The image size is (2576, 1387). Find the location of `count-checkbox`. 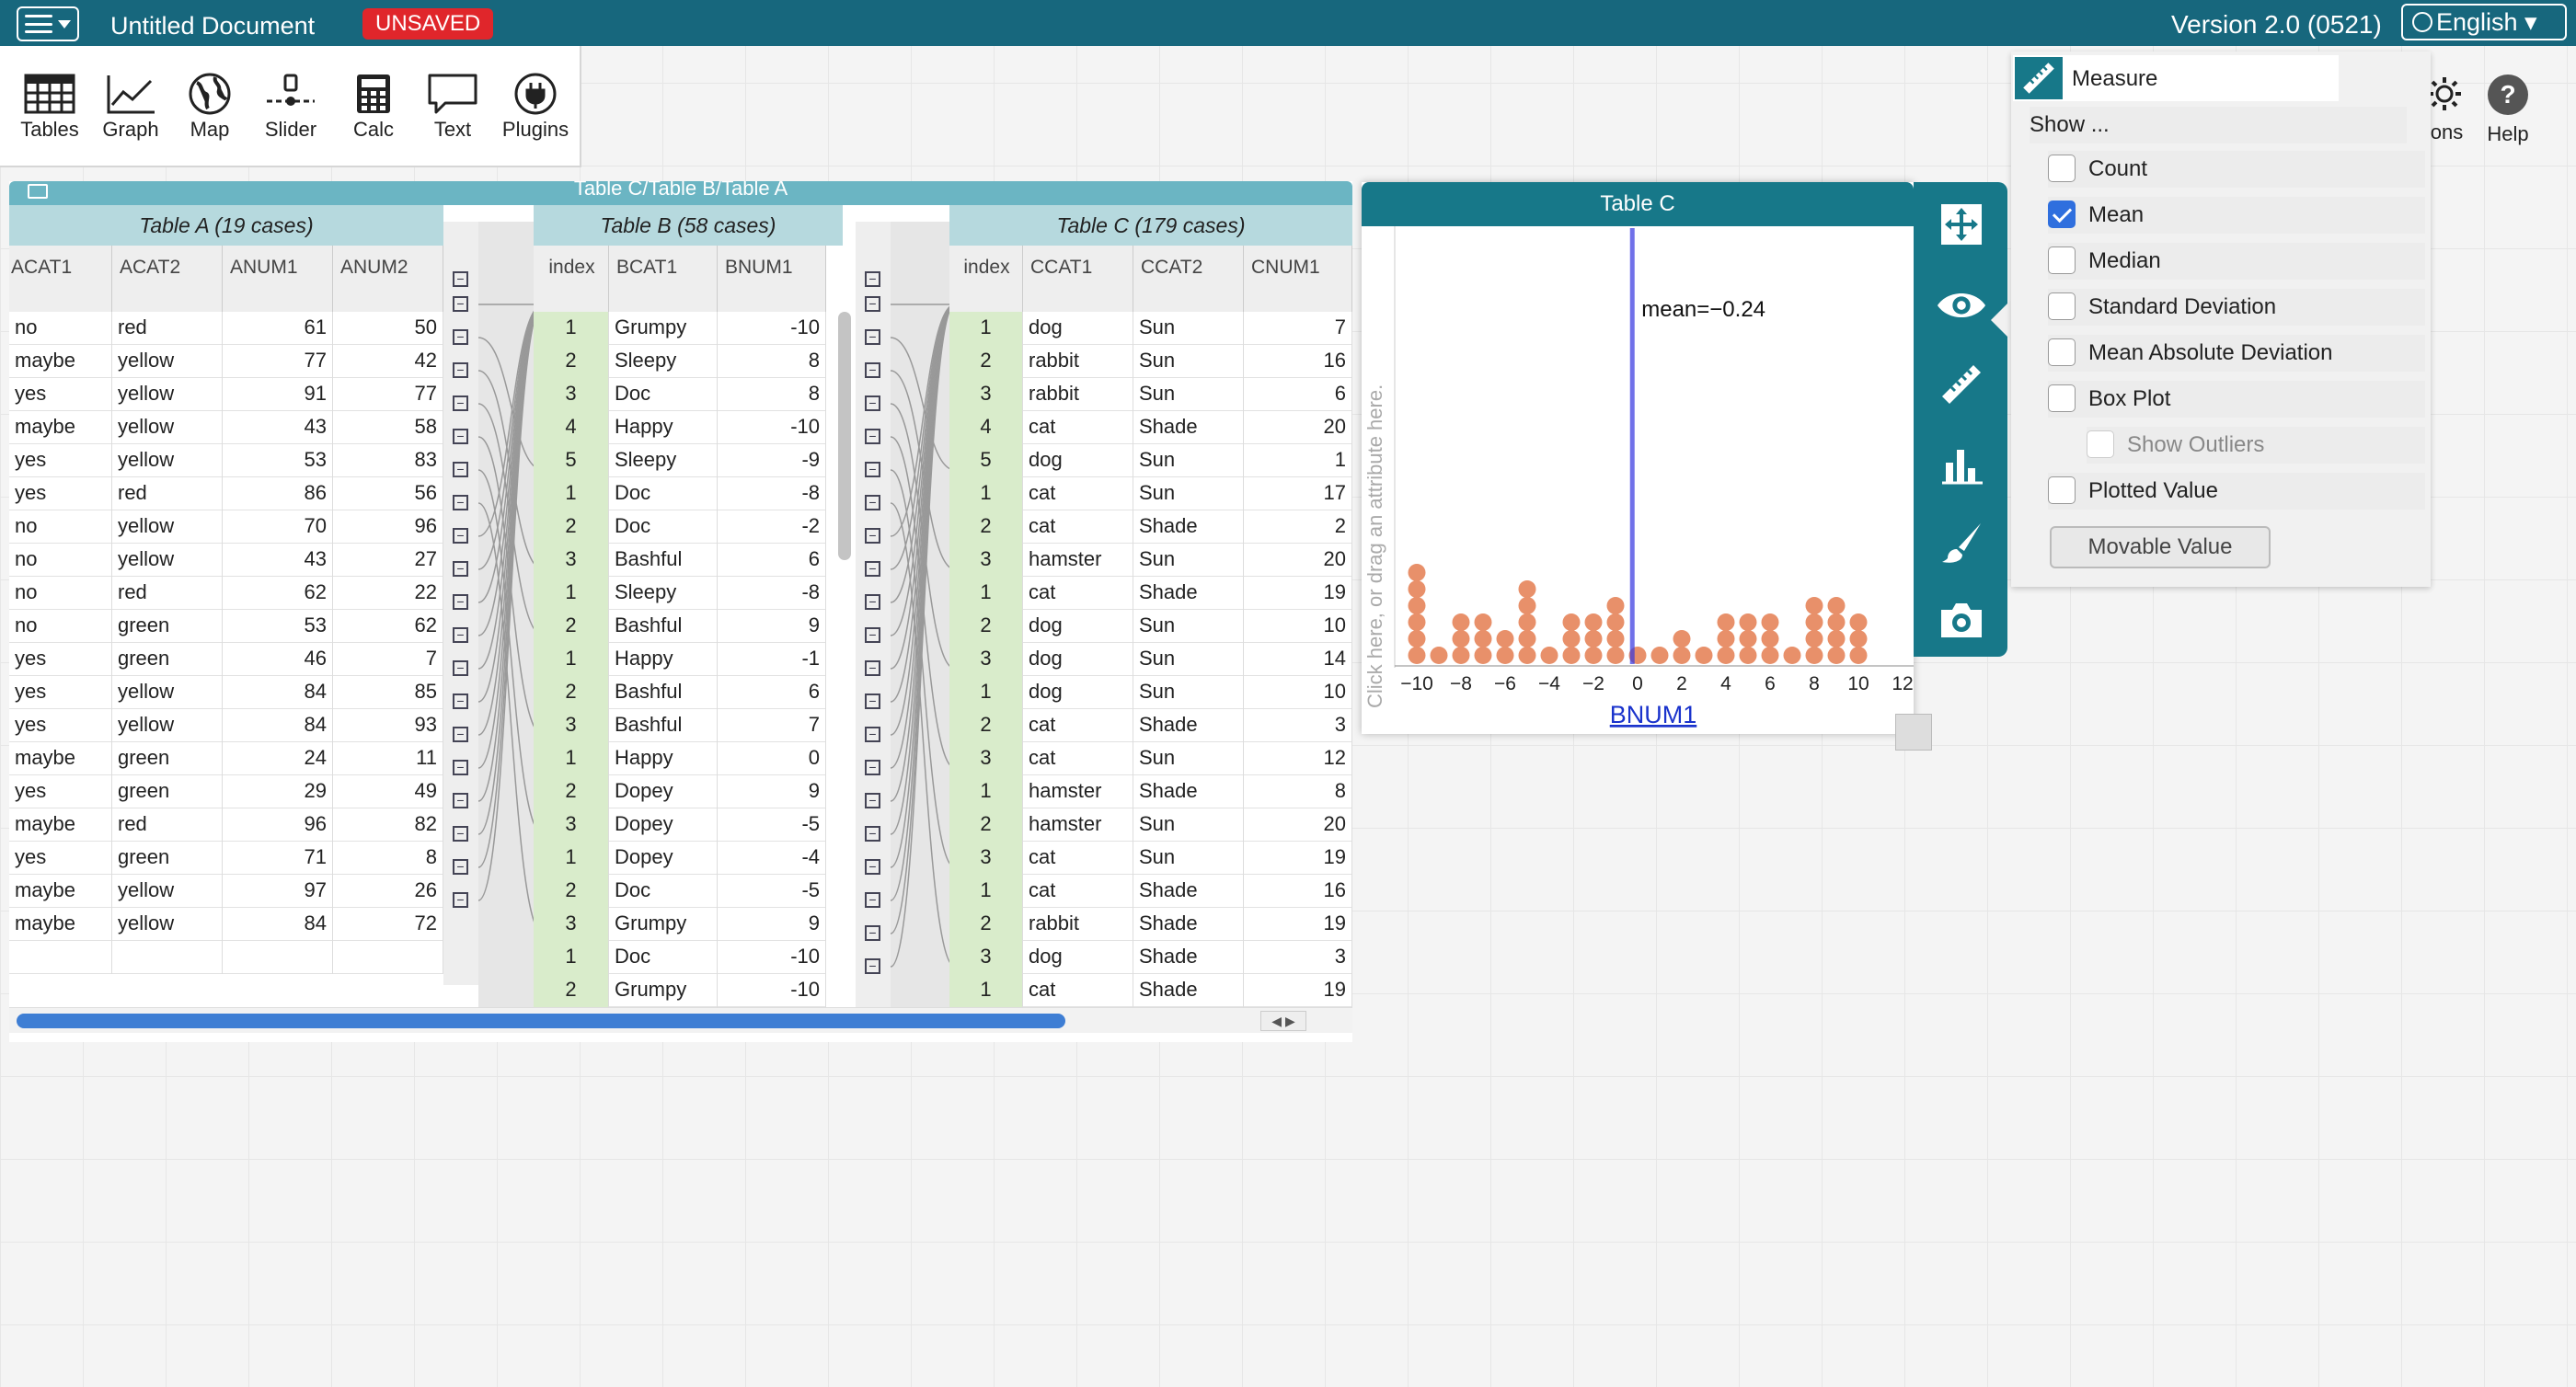

count-checkbox is located at coordinates (2062, 168).